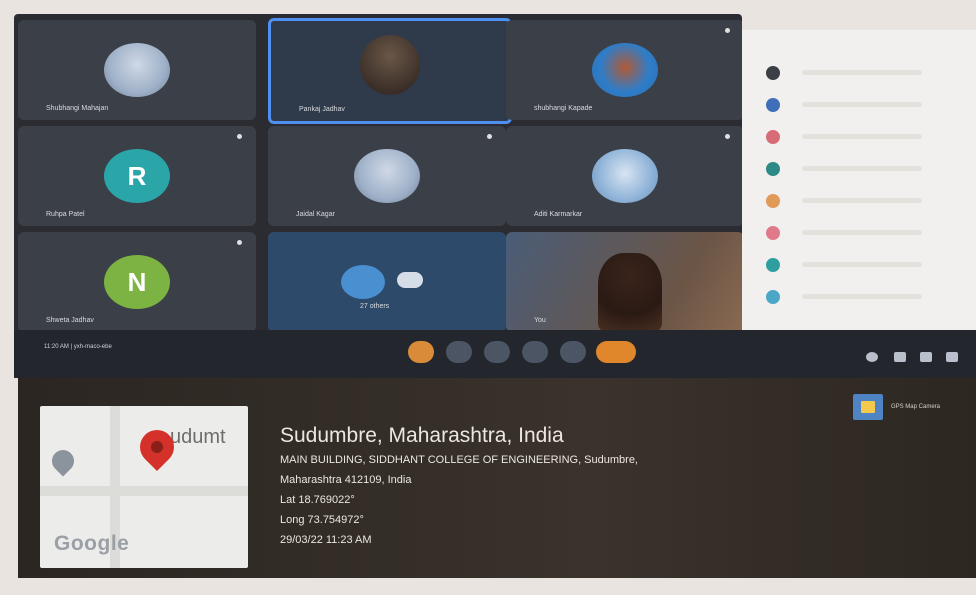  I want to click on video-feed, so click(390, 65).